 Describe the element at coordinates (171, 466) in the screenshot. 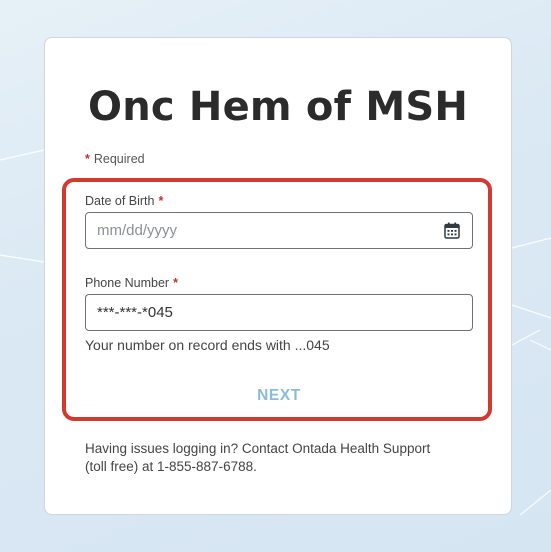

I see `support-line-2: (toll free) at 1-855-887-6788.` at that location.